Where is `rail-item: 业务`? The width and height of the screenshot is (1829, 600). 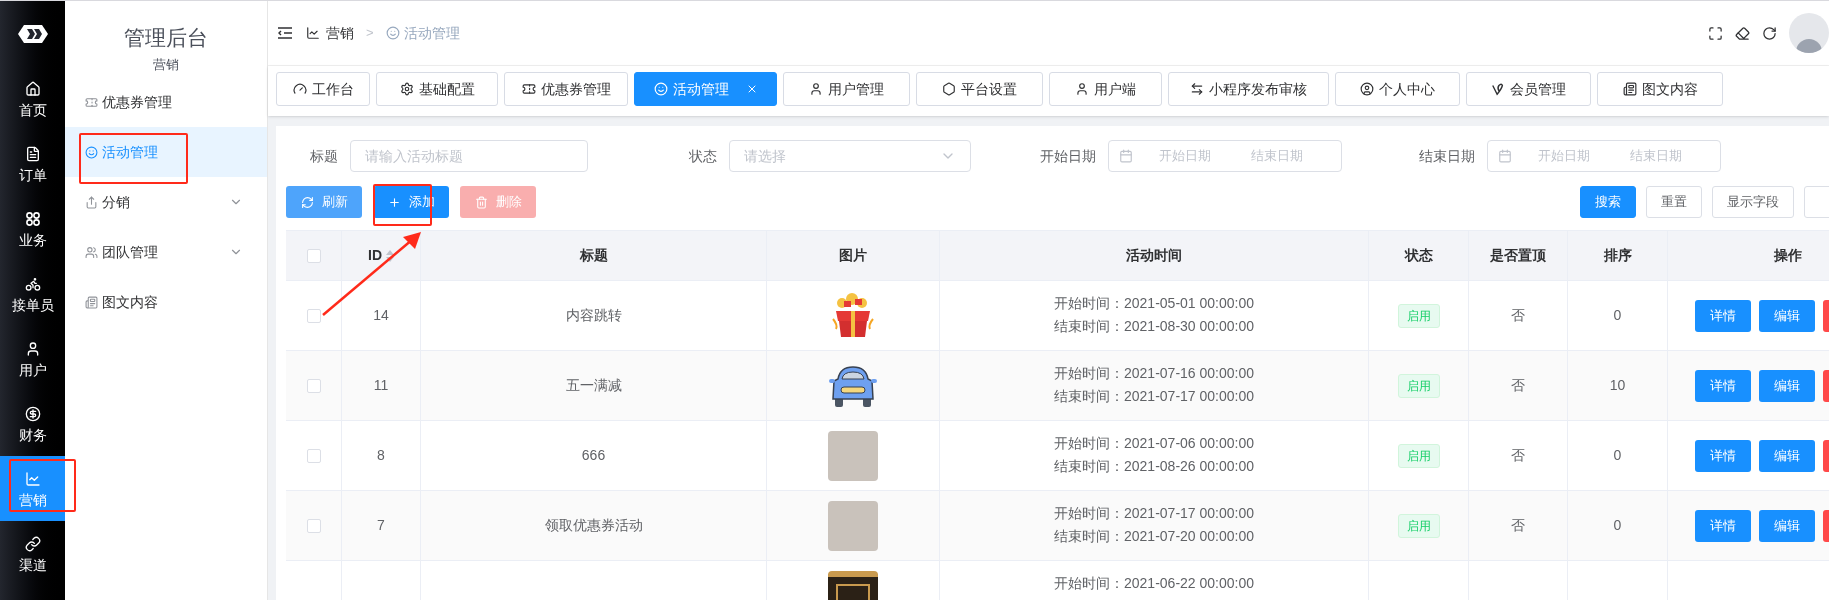
rail-item: 业务 is located at coordinates (32, 228).